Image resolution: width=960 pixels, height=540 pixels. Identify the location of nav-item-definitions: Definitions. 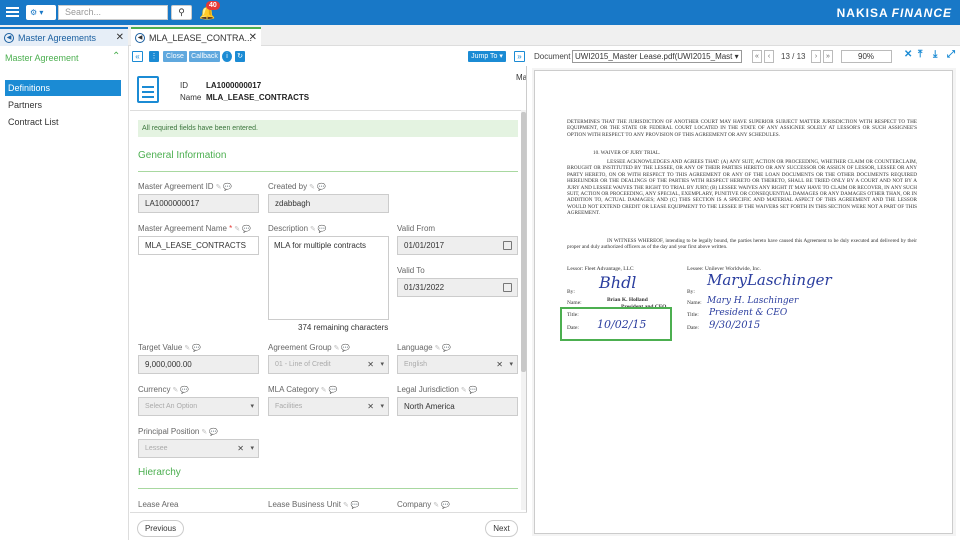
(63, 88).